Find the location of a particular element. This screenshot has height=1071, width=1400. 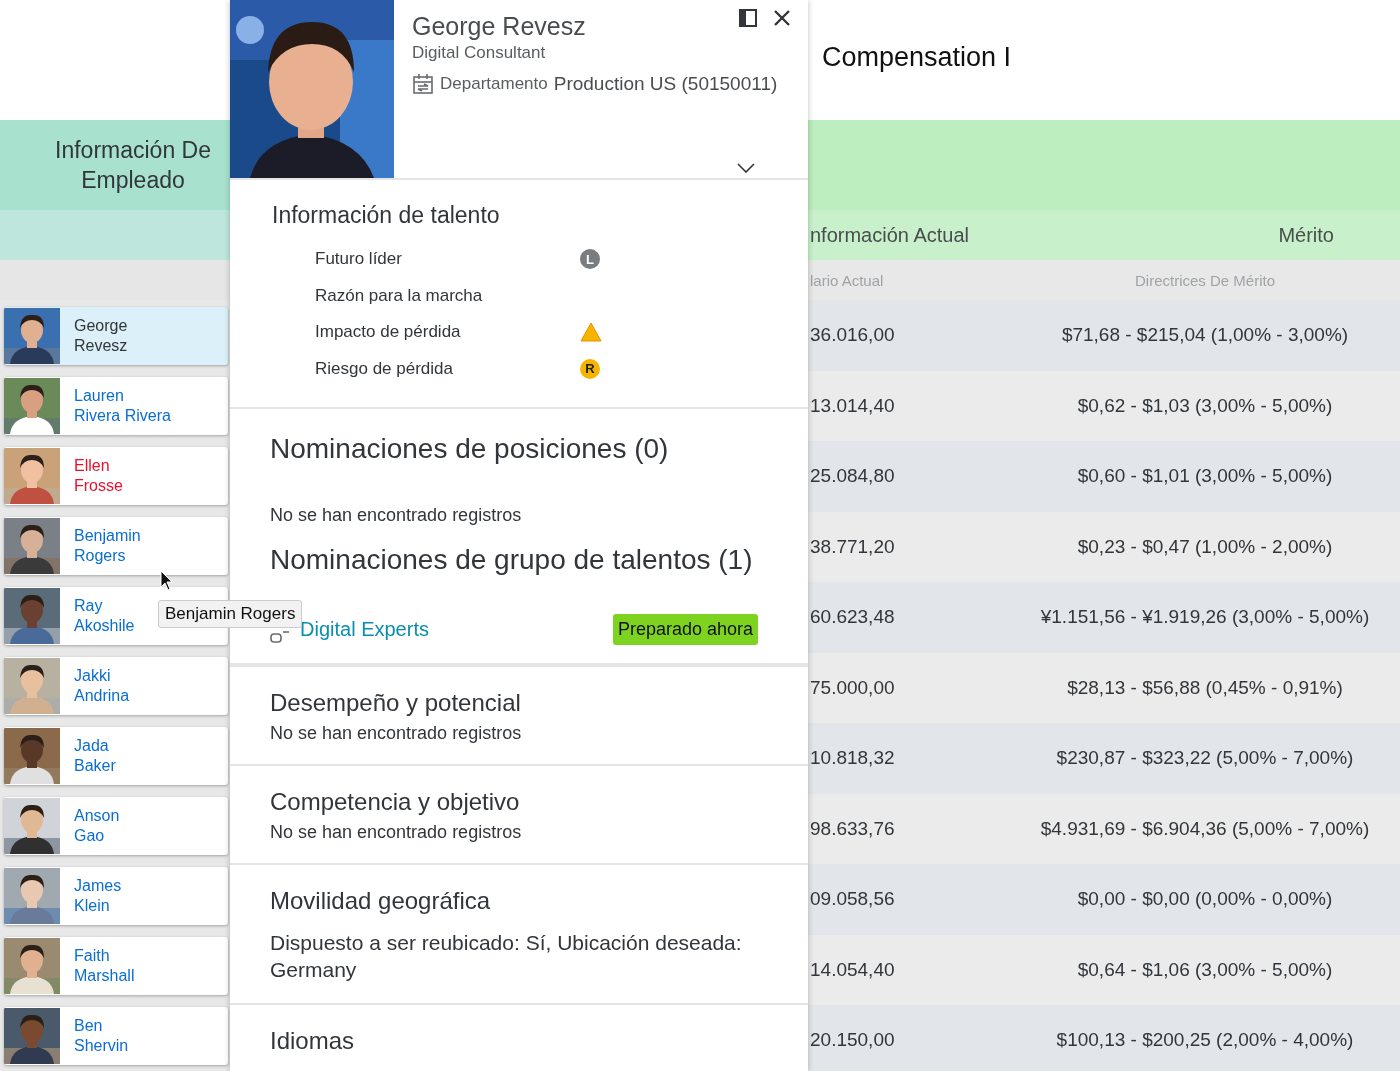

employee-card: Jakki Andrina is located at coordinates (116, 686).